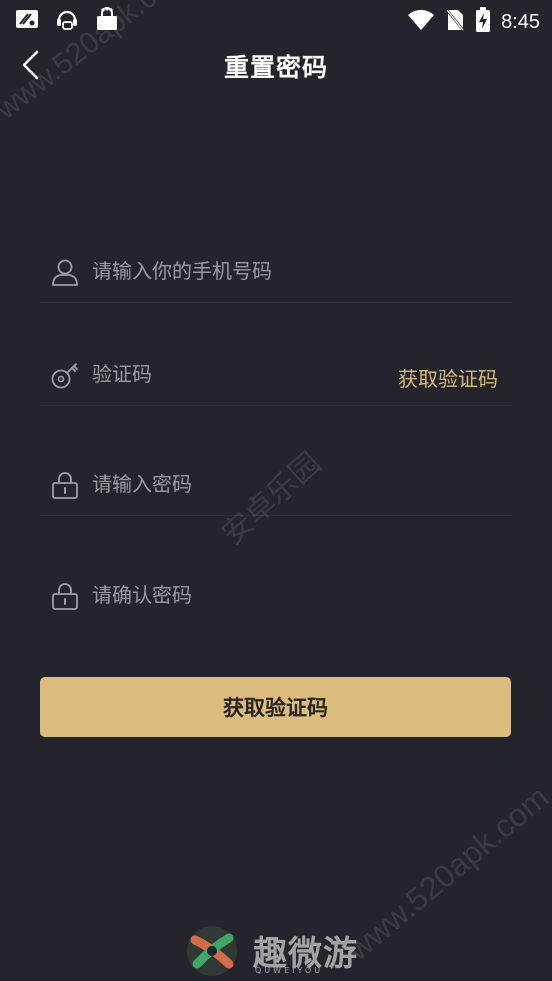  I want to click on battery-charging-icon, so click(483, 22).